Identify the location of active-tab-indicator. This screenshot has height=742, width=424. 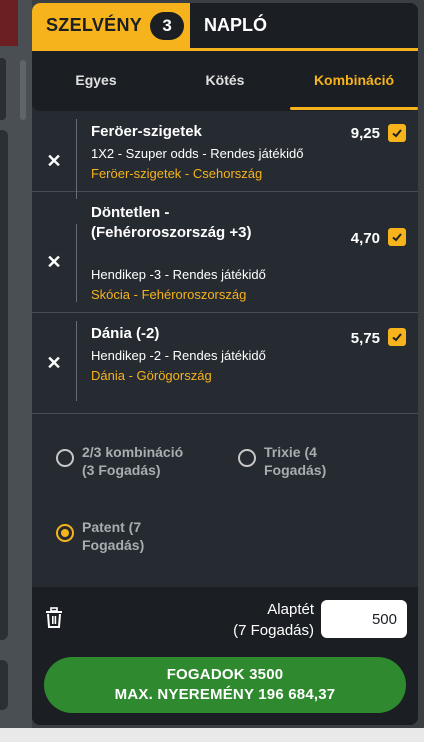
(354, 108).